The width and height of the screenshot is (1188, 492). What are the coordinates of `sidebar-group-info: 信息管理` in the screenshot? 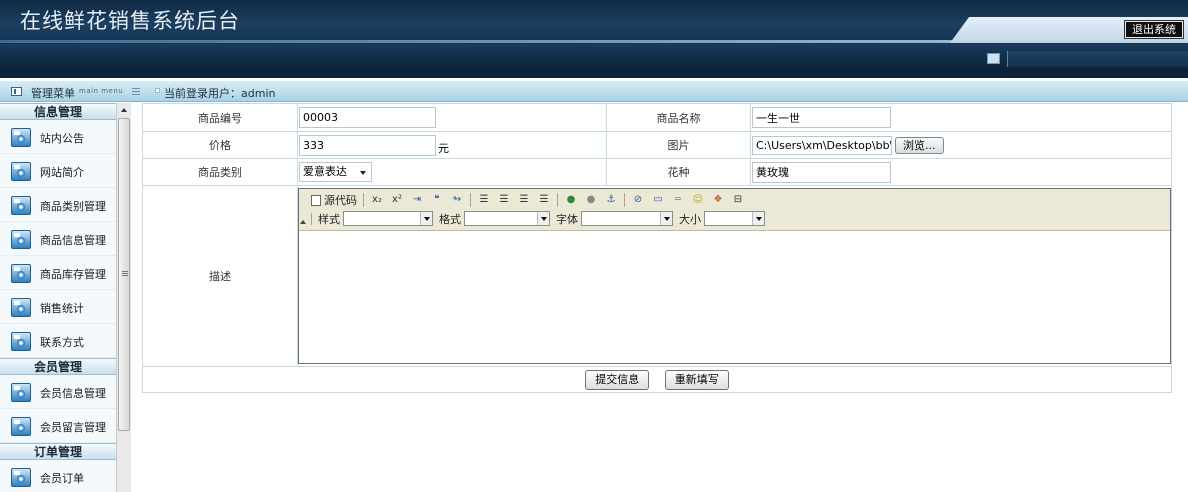 It's located at (58, 111).